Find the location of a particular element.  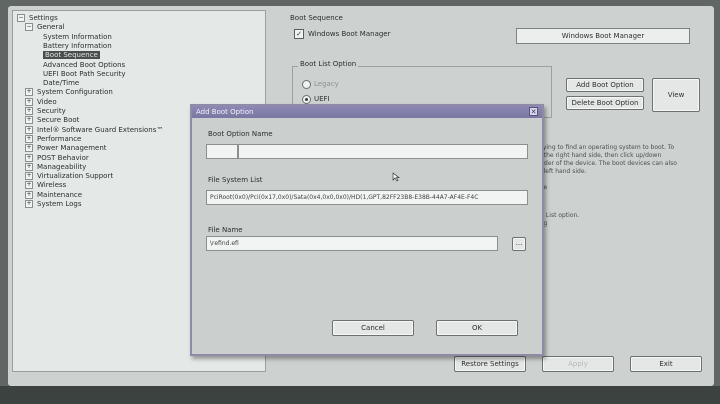

tree-item-label: POST Behavior is located at coordinates (63, 157).